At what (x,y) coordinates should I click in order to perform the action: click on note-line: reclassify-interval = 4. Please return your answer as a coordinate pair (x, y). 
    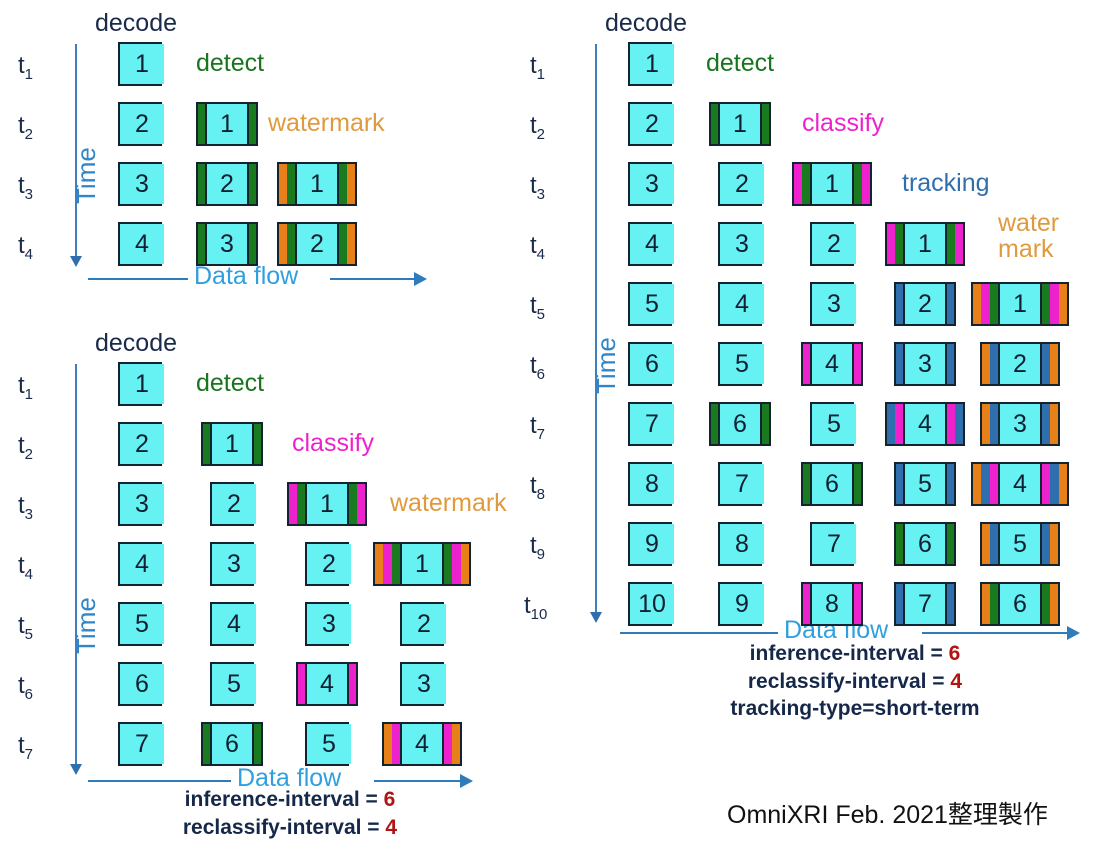
    Looking at the image, I should click on (290, 828).